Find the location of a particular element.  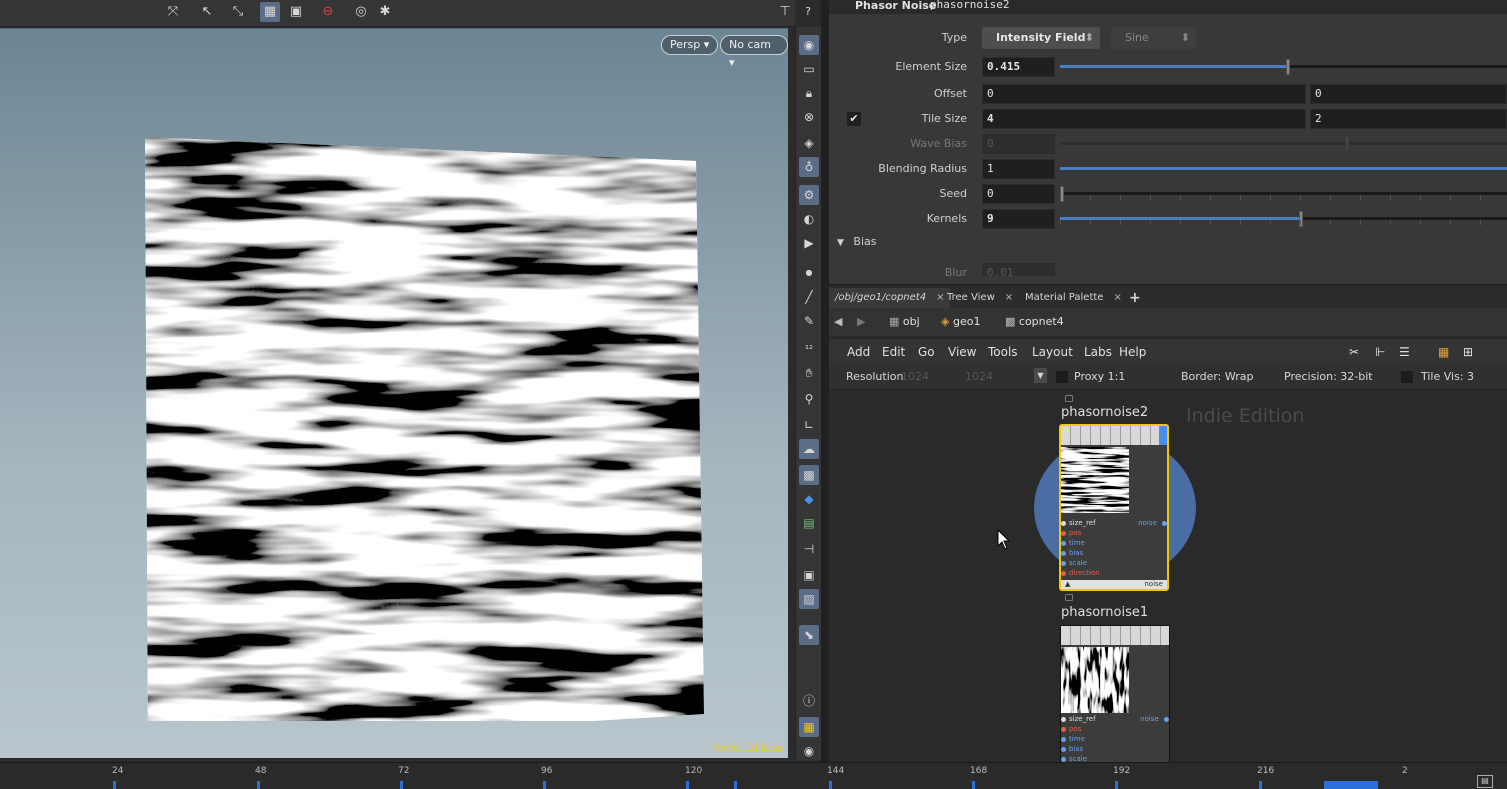

forward-icon: ▶ is located at coordinates (861, 322).